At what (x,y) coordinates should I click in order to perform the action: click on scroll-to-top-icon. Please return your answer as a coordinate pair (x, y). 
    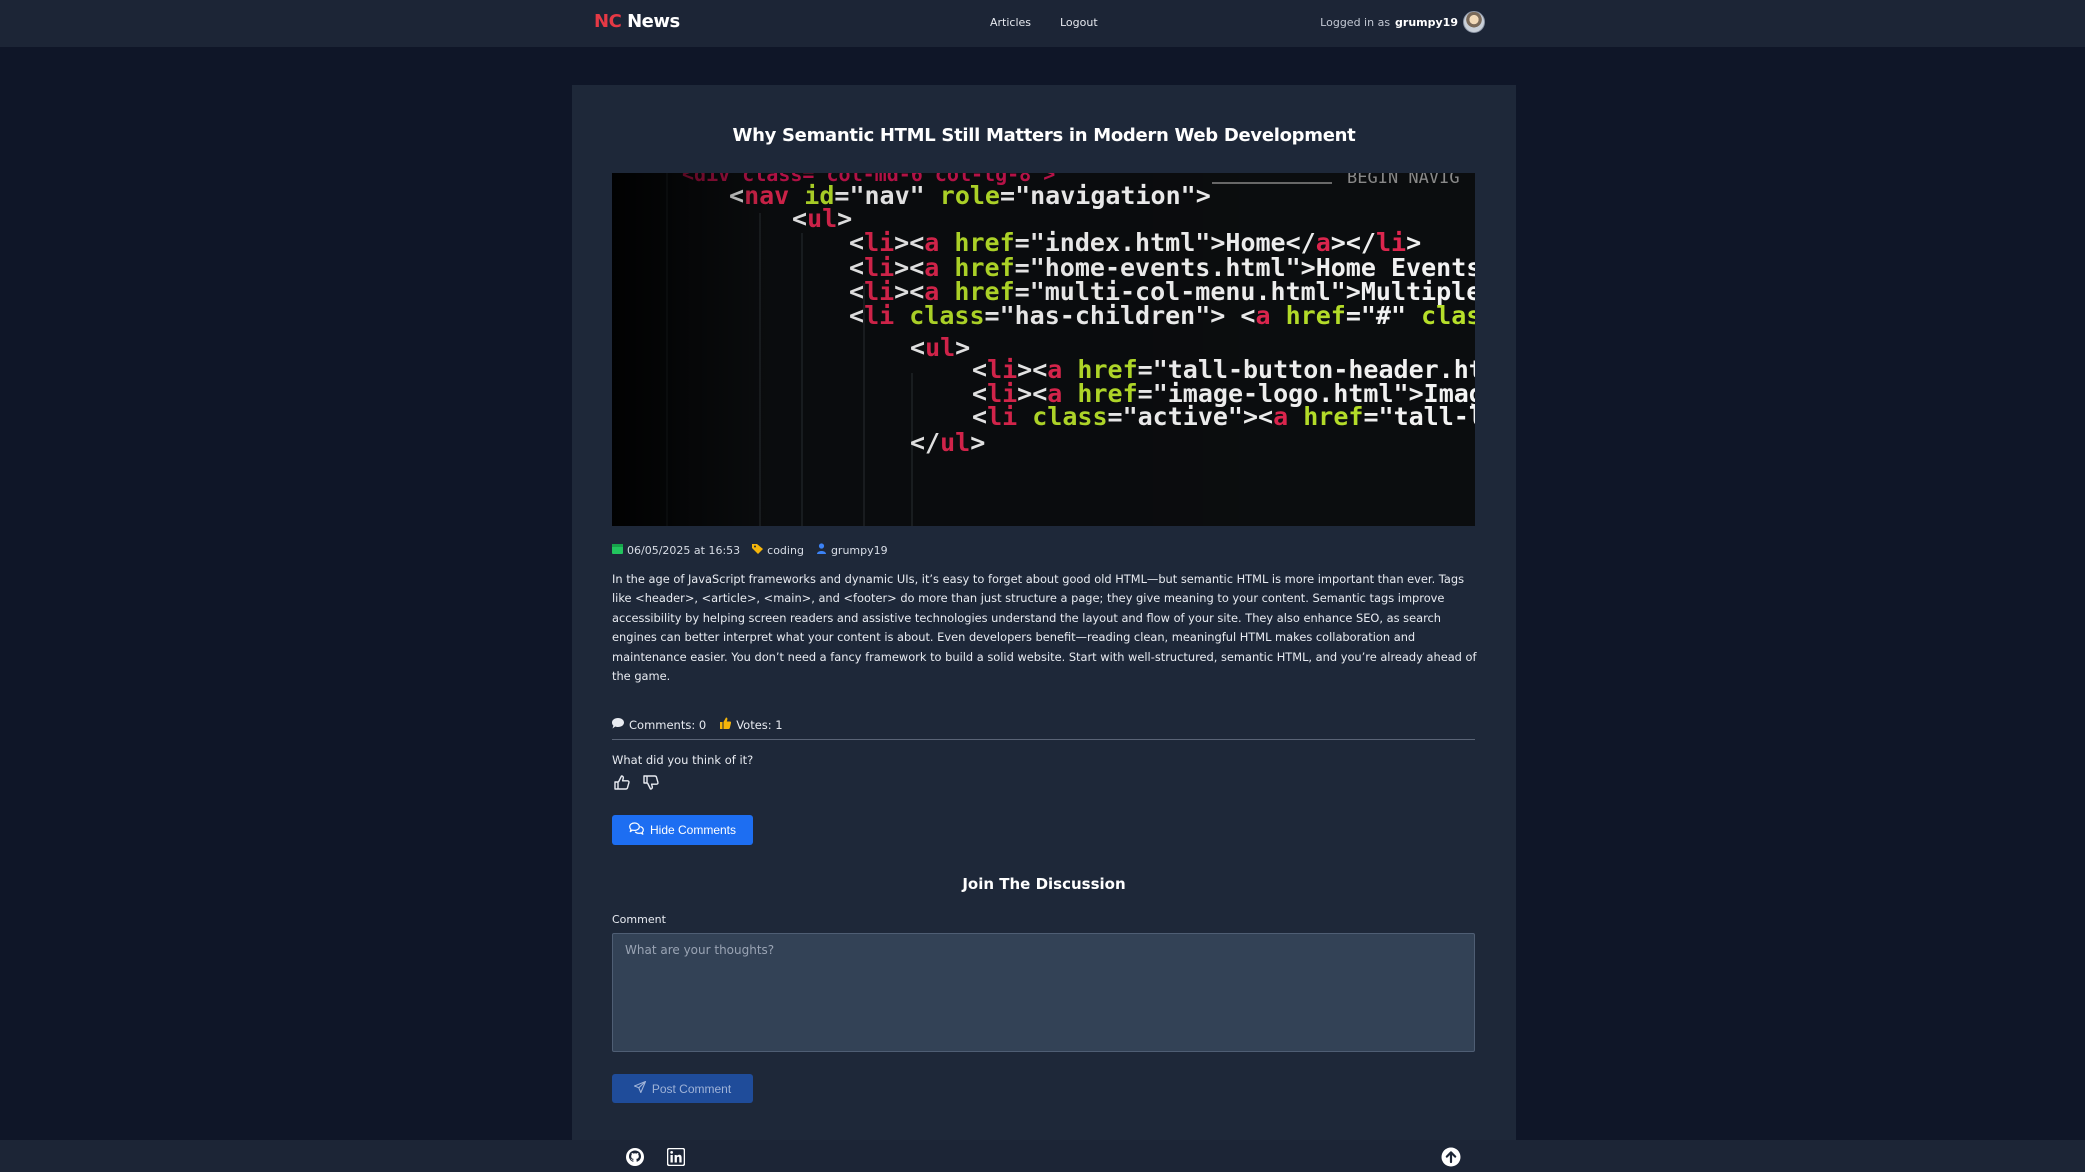
    Looking at the image, I should click on (1451, 1159).